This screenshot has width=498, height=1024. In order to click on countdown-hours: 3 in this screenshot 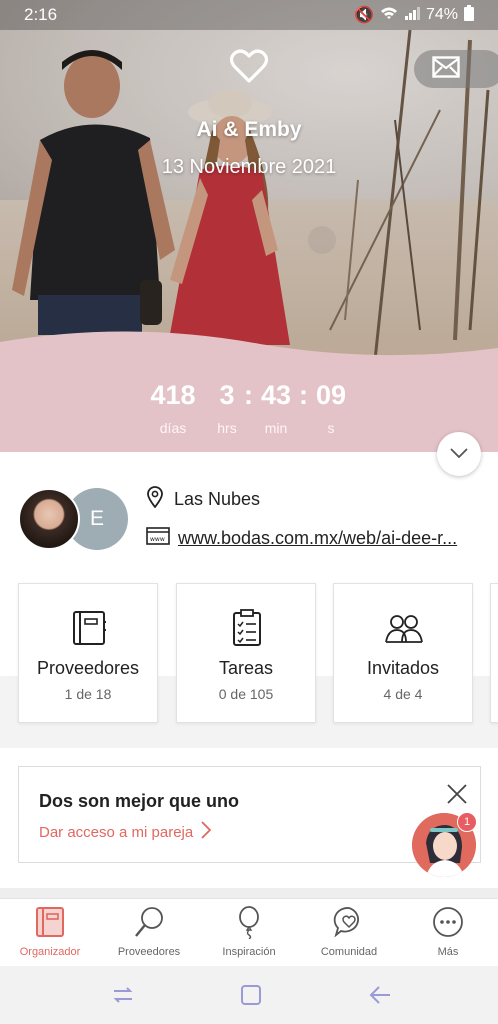, I will do `click(227, 395)`.